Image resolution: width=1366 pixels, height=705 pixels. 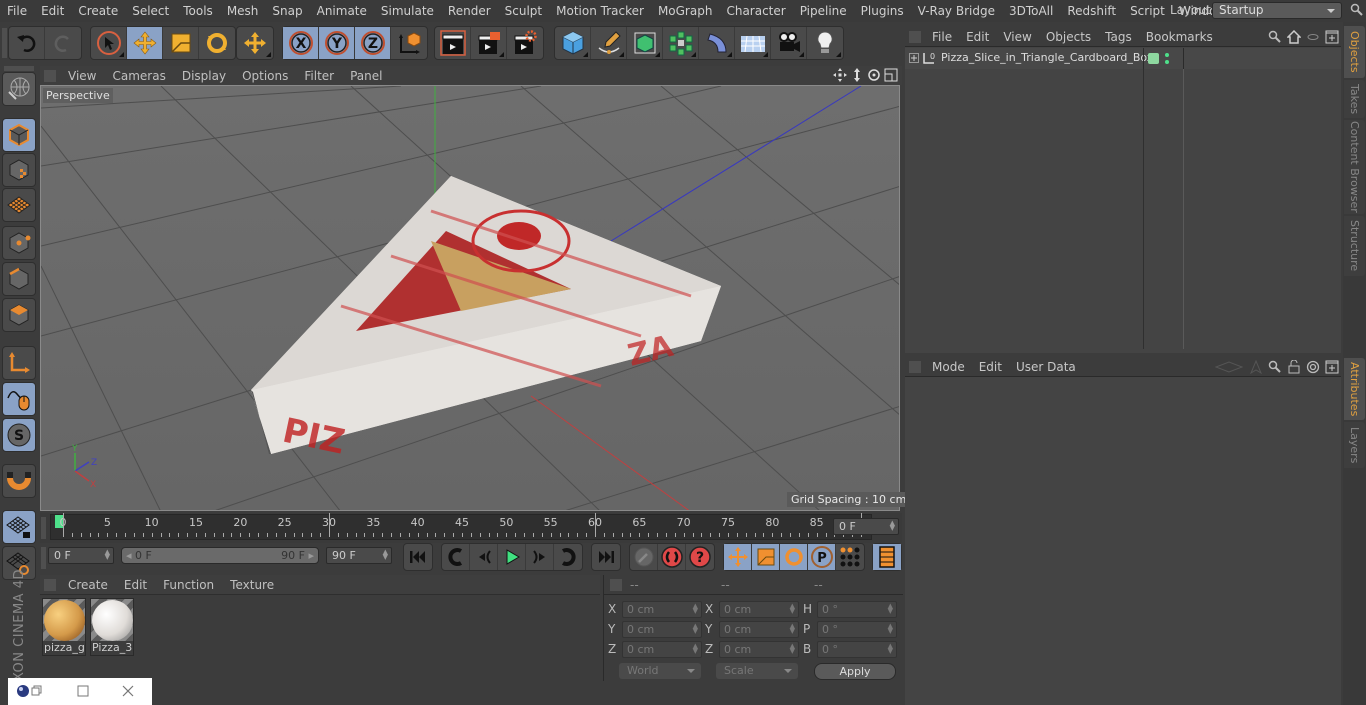 What do you see at coordinates (672, 557) in the screenshot?
I see `autokey-button` at bounding box center [672, 557].